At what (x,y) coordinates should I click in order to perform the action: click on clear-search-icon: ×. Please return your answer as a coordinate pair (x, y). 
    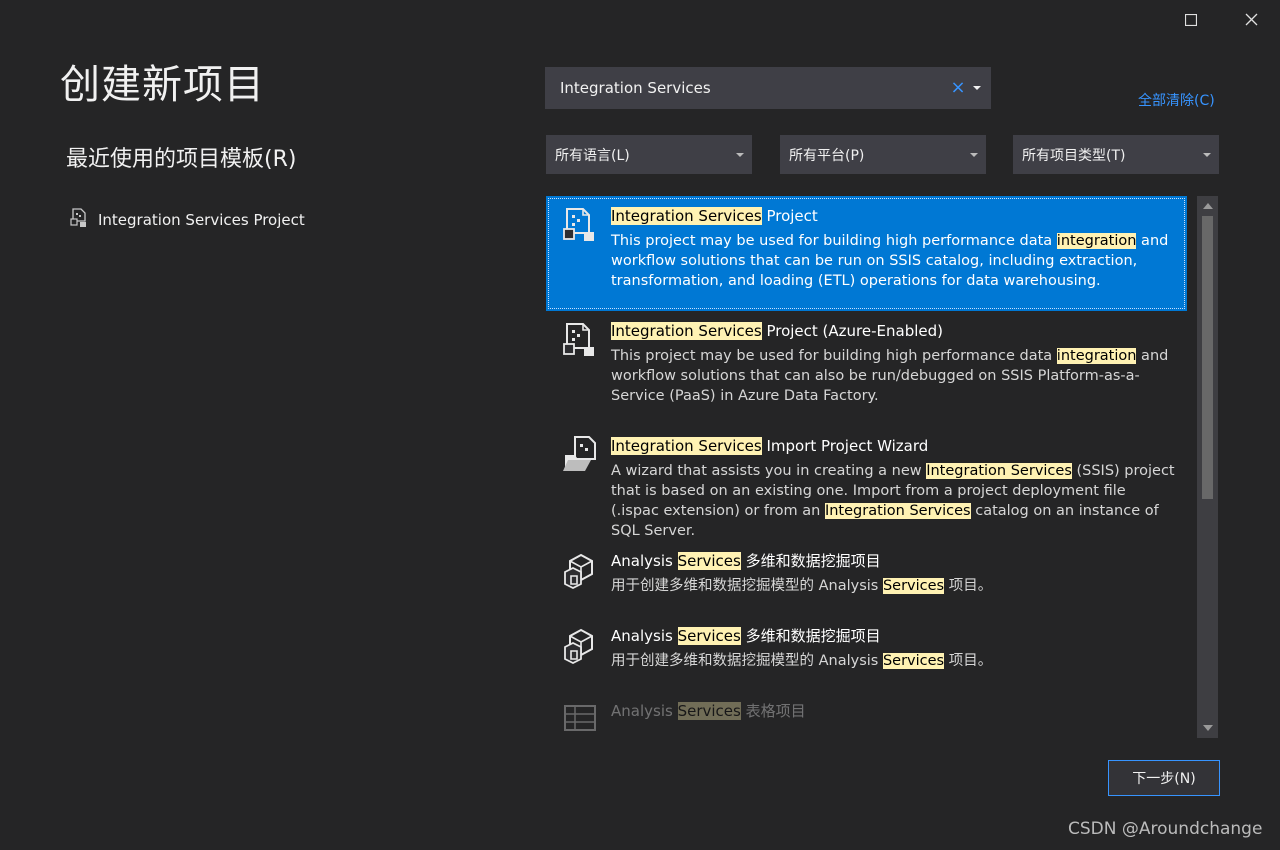
    Looking at the image, I should click on (958, 88).